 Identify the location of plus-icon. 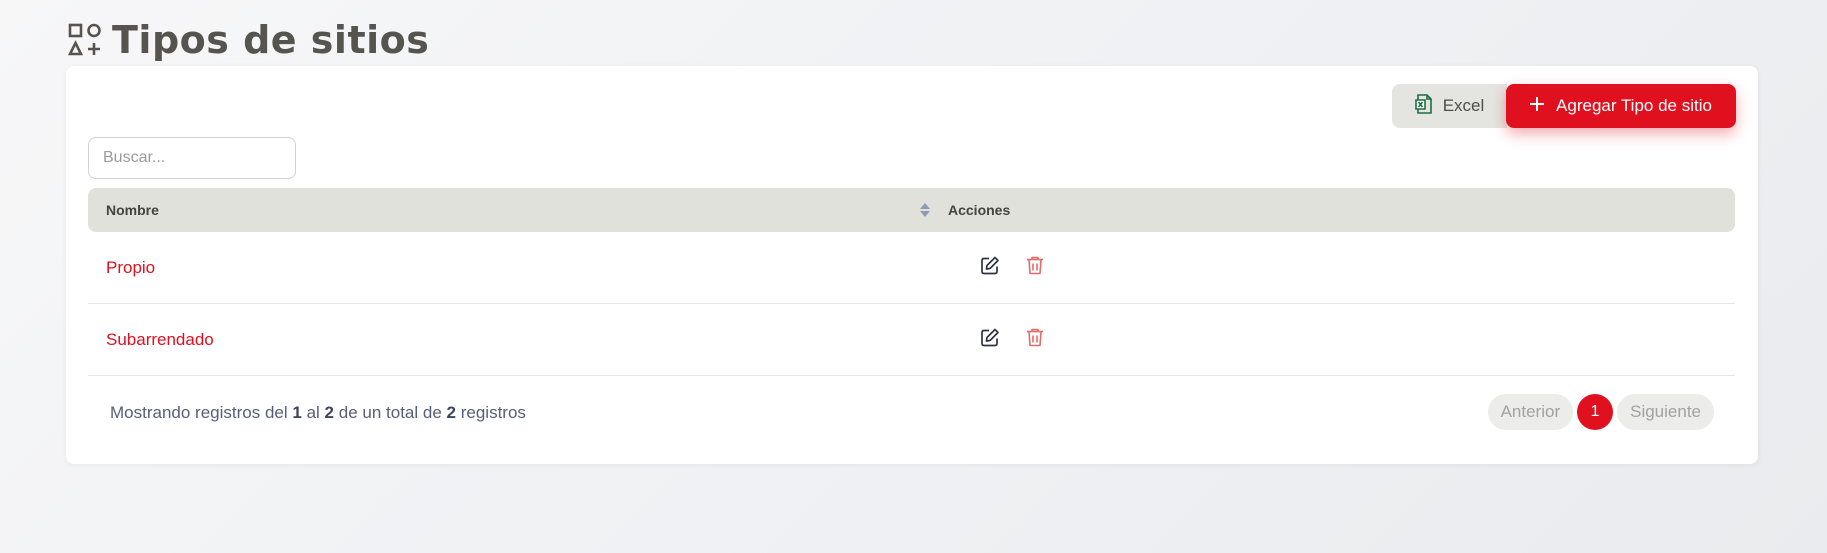
(1537, 106).